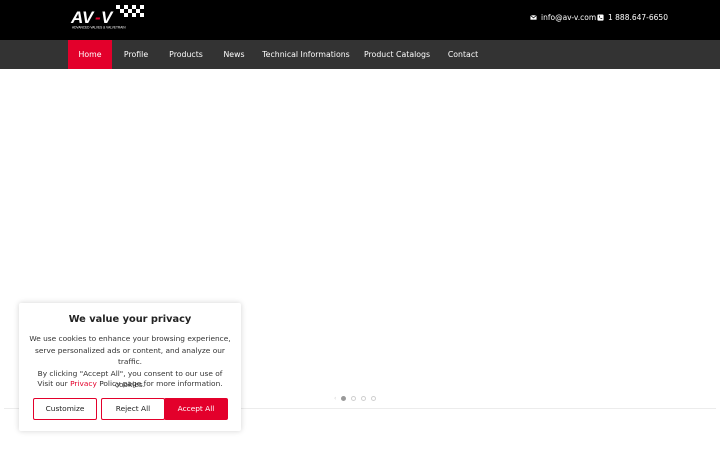 The image size is (720, 450). Describe the element at coordinates (234, 54) in the screenshot. I see `nav-item-news: News` at that location.